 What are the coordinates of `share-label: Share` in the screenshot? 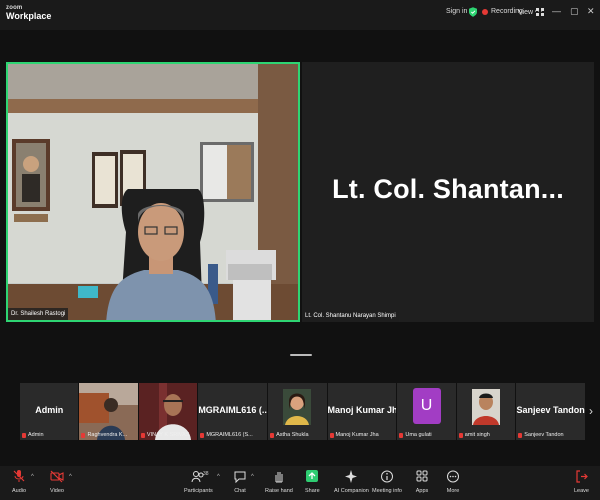 It's located at (312, 491).